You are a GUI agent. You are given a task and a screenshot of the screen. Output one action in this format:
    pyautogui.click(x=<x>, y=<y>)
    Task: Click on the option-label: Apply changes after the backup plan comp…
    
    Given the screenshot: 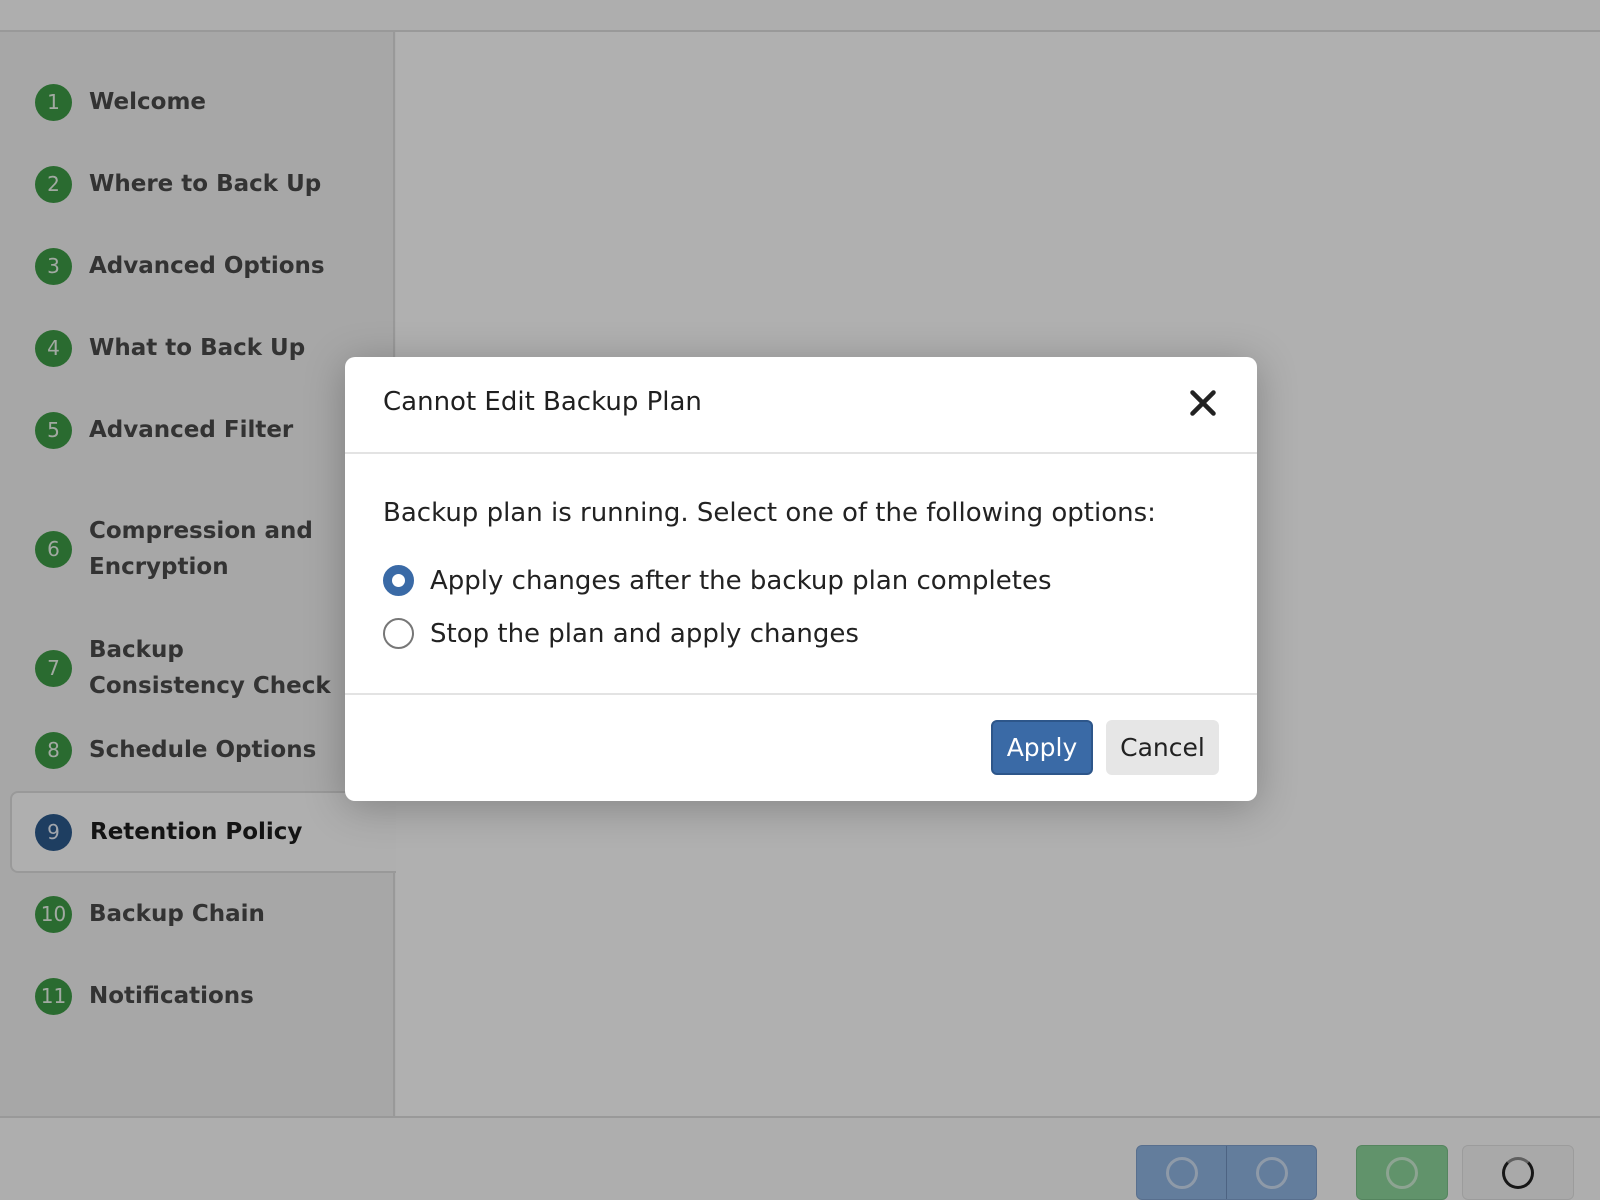 What is the action you would take?
    pyautogui.click(x=741, y=580)
    